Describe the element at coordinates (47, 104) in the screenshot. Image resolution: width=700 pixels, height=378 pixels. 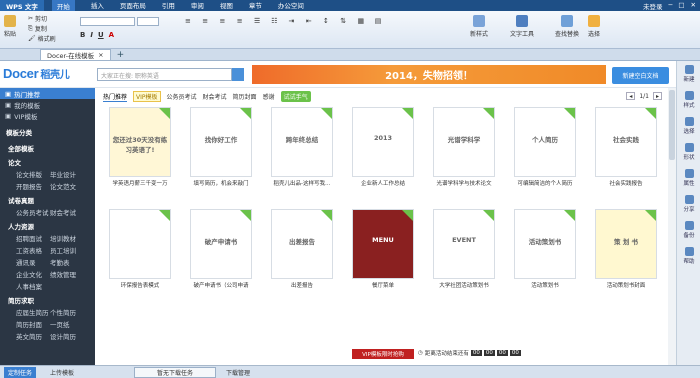
I see `sidebar-item-my-templates: ▣ 我的模板` at that location.